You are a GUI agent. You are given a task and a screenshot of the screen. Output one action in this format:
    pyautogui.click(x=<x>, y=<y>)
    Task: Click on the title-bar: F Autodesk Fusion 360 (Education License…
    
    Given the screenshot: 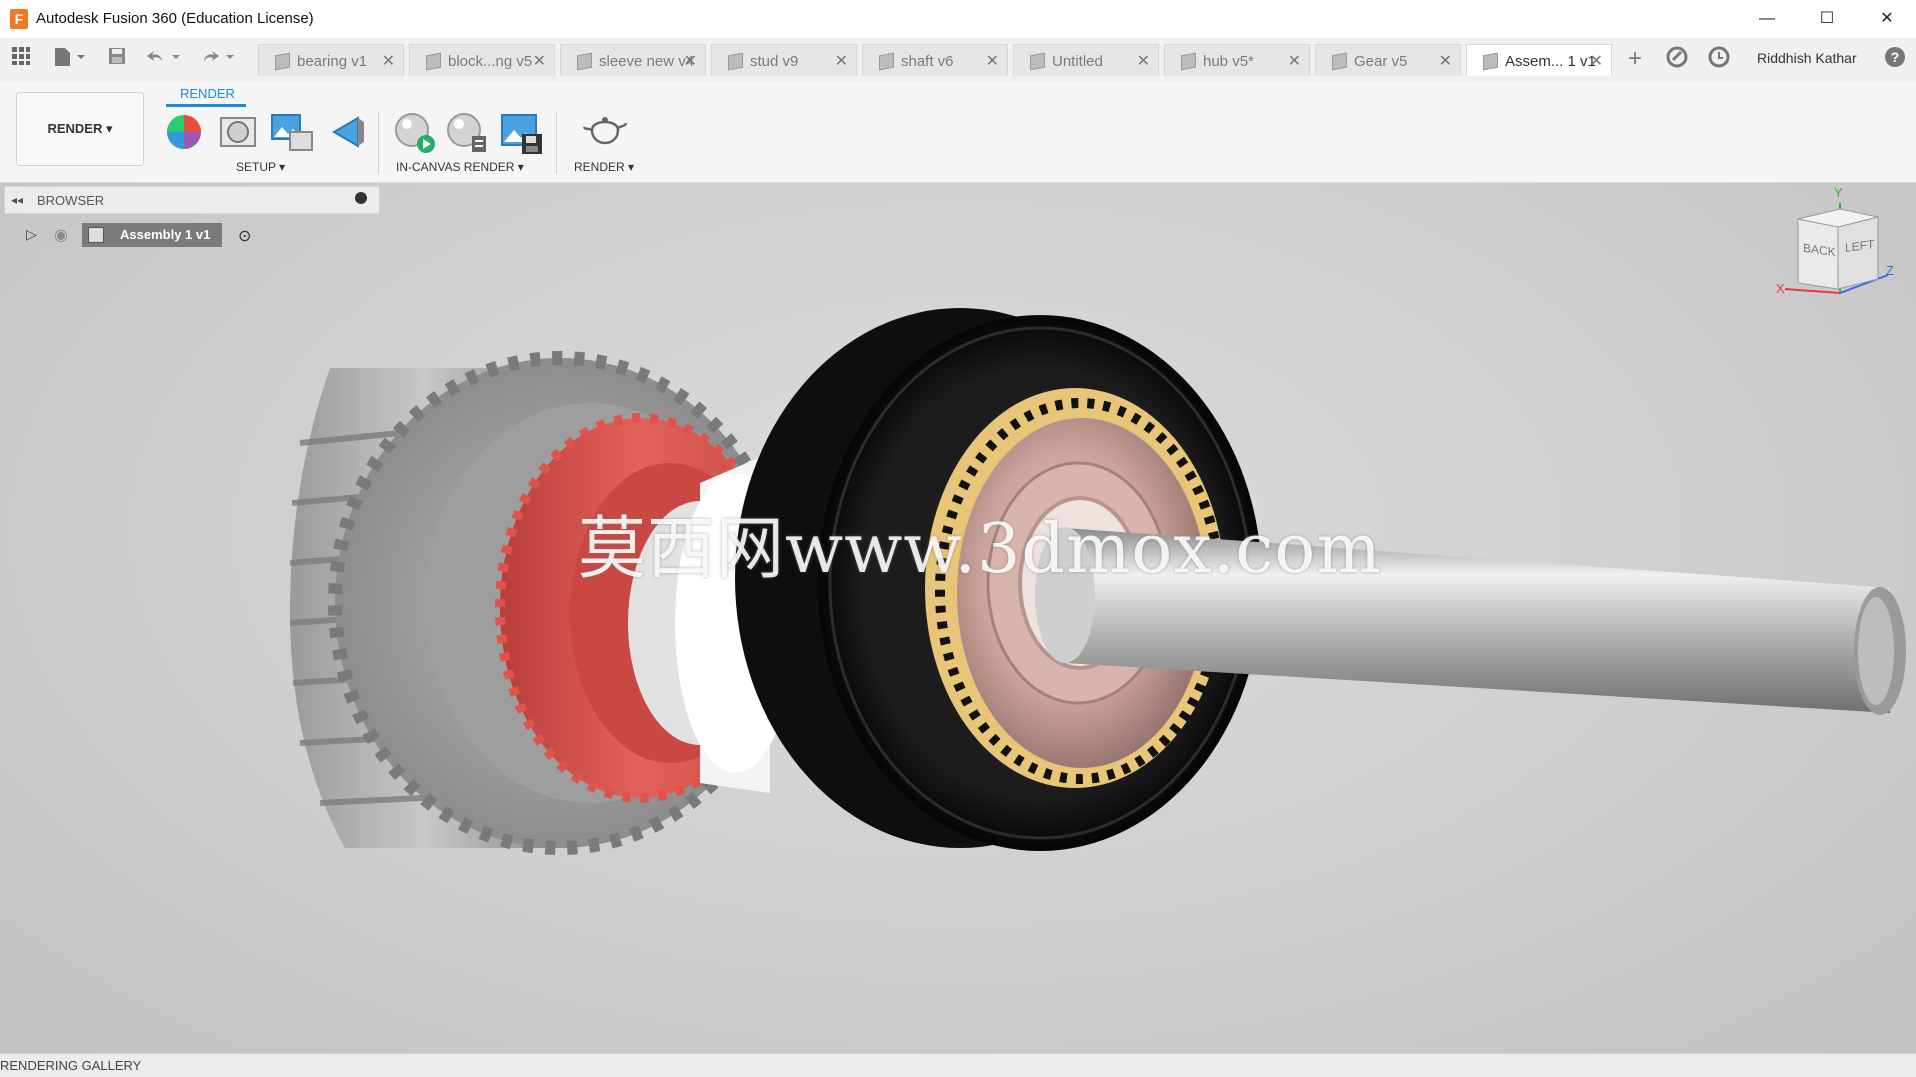 What is the action you would take?
    pyautogui.click(x=958, y=19)
    